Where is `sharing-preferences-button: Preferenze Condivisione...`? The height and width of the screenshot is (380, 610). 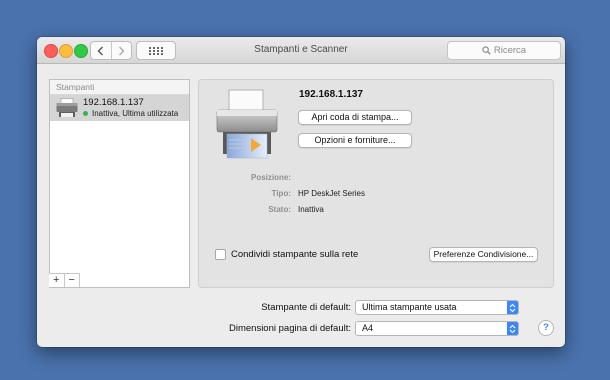 sharing-preferences-button: Preferenze Condivisione... is located at coordinates (483, 254).